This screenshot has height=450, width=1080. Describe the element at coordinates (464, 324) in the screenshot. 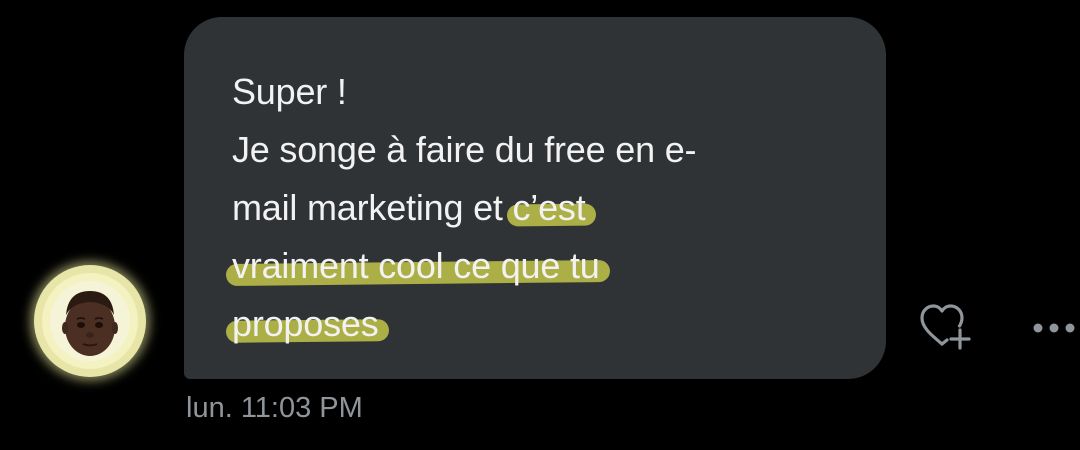

I see `message-line-5: proposes` at that location.